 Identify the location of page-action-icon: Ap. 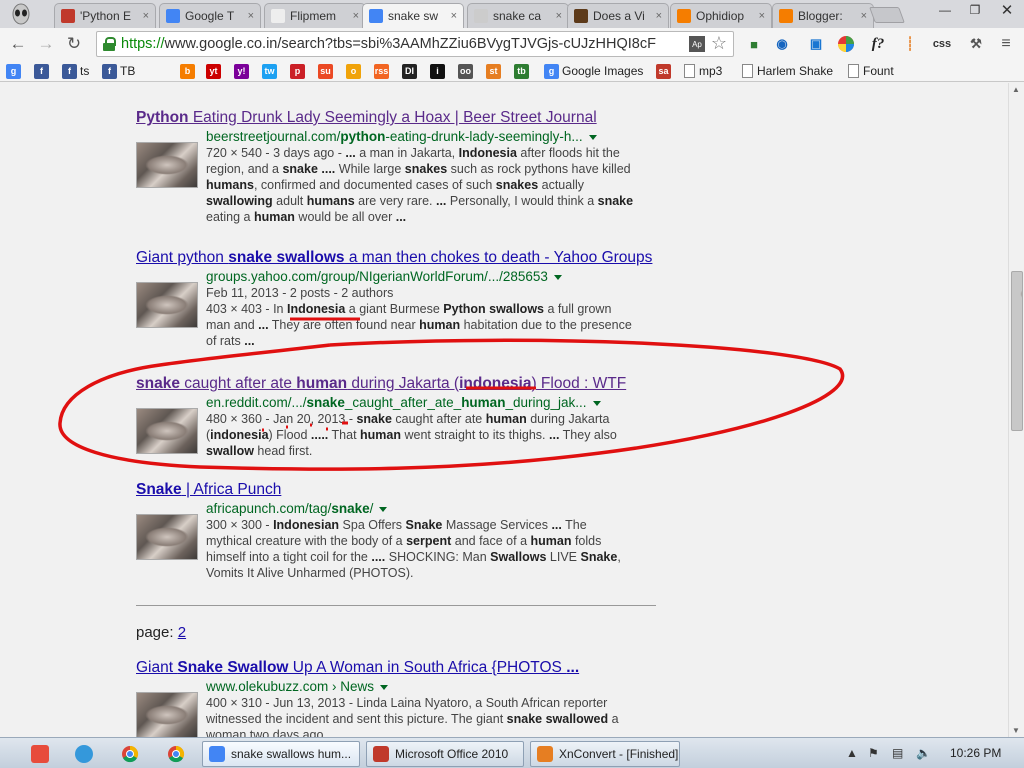
(697, 44).